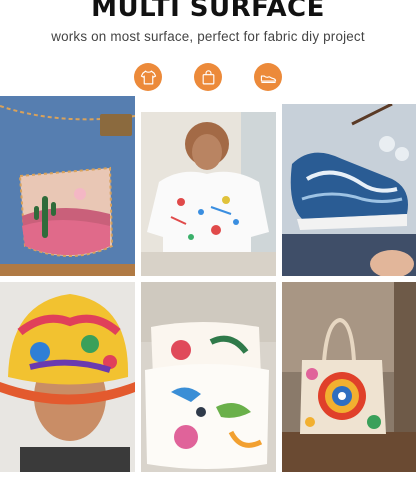  I want to click on surface-icons-row, so click(208, 77).